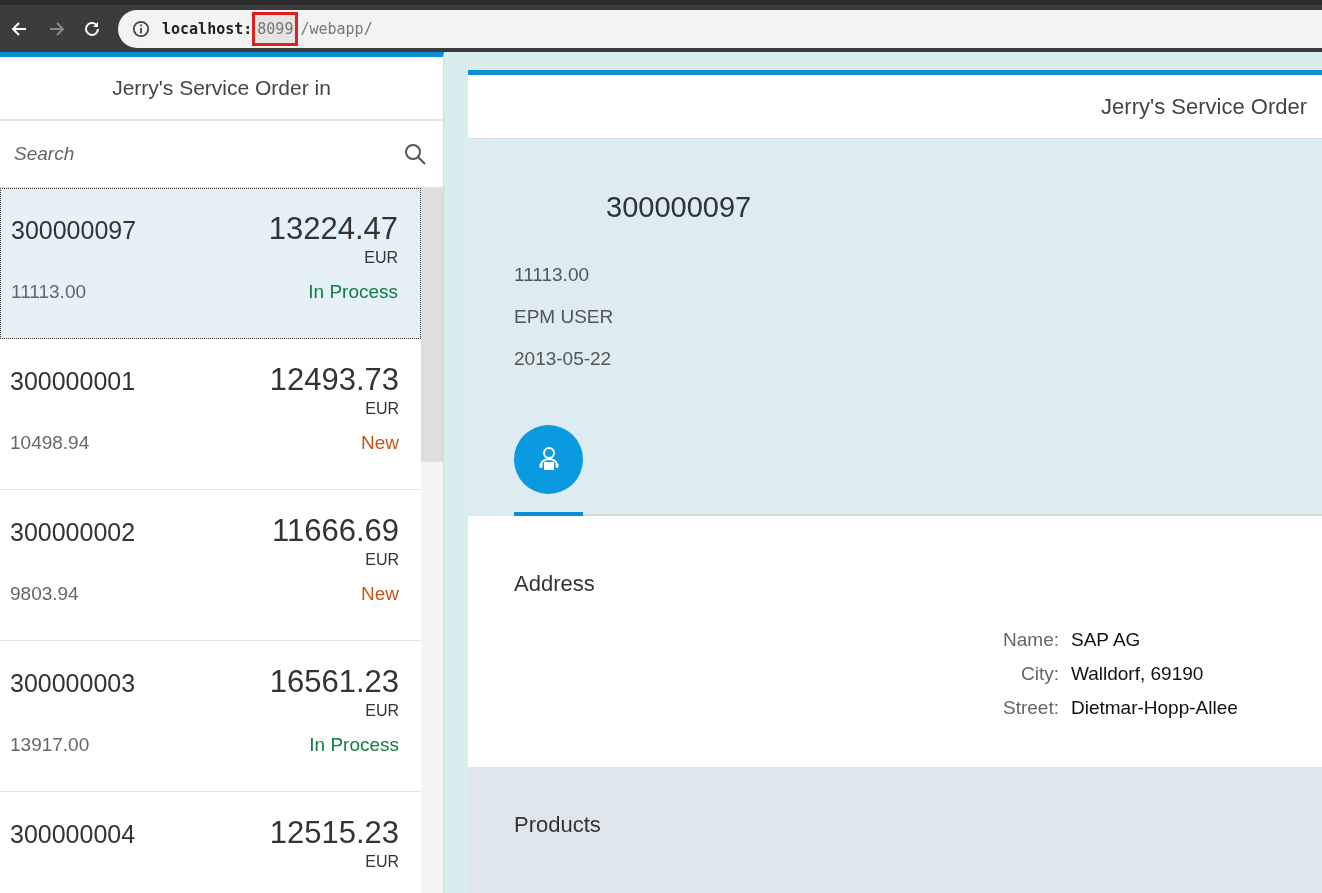 Image resolution: width=1322 pixels, height=893 pixels. Describe the element at coordinates (74, 230) in the screenshot. I see `order-number: 300000097` at that location.